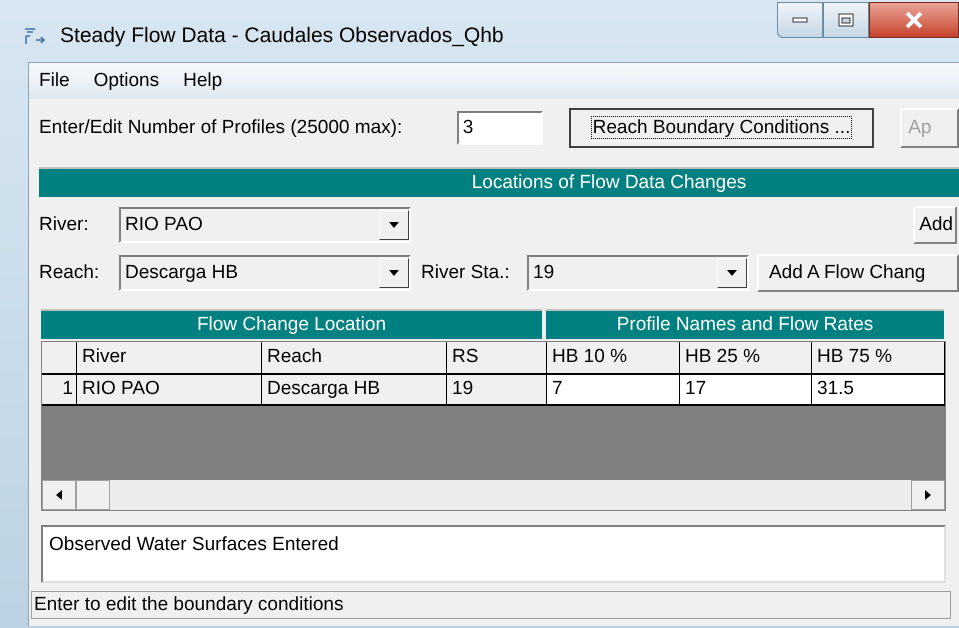 Image resolution: width=959 pixels, height=628 pixels. I want to click on column-header: Reach, so click(354, 357).